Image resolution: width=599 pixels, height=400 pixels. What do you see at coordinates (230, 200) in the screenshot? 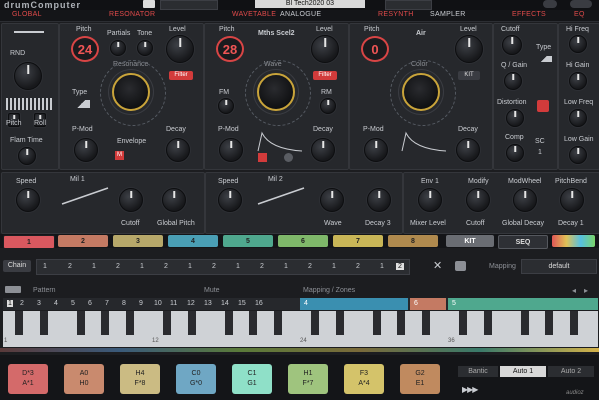
I see `mod2-speed-knob` at bounding box center [230, 200].